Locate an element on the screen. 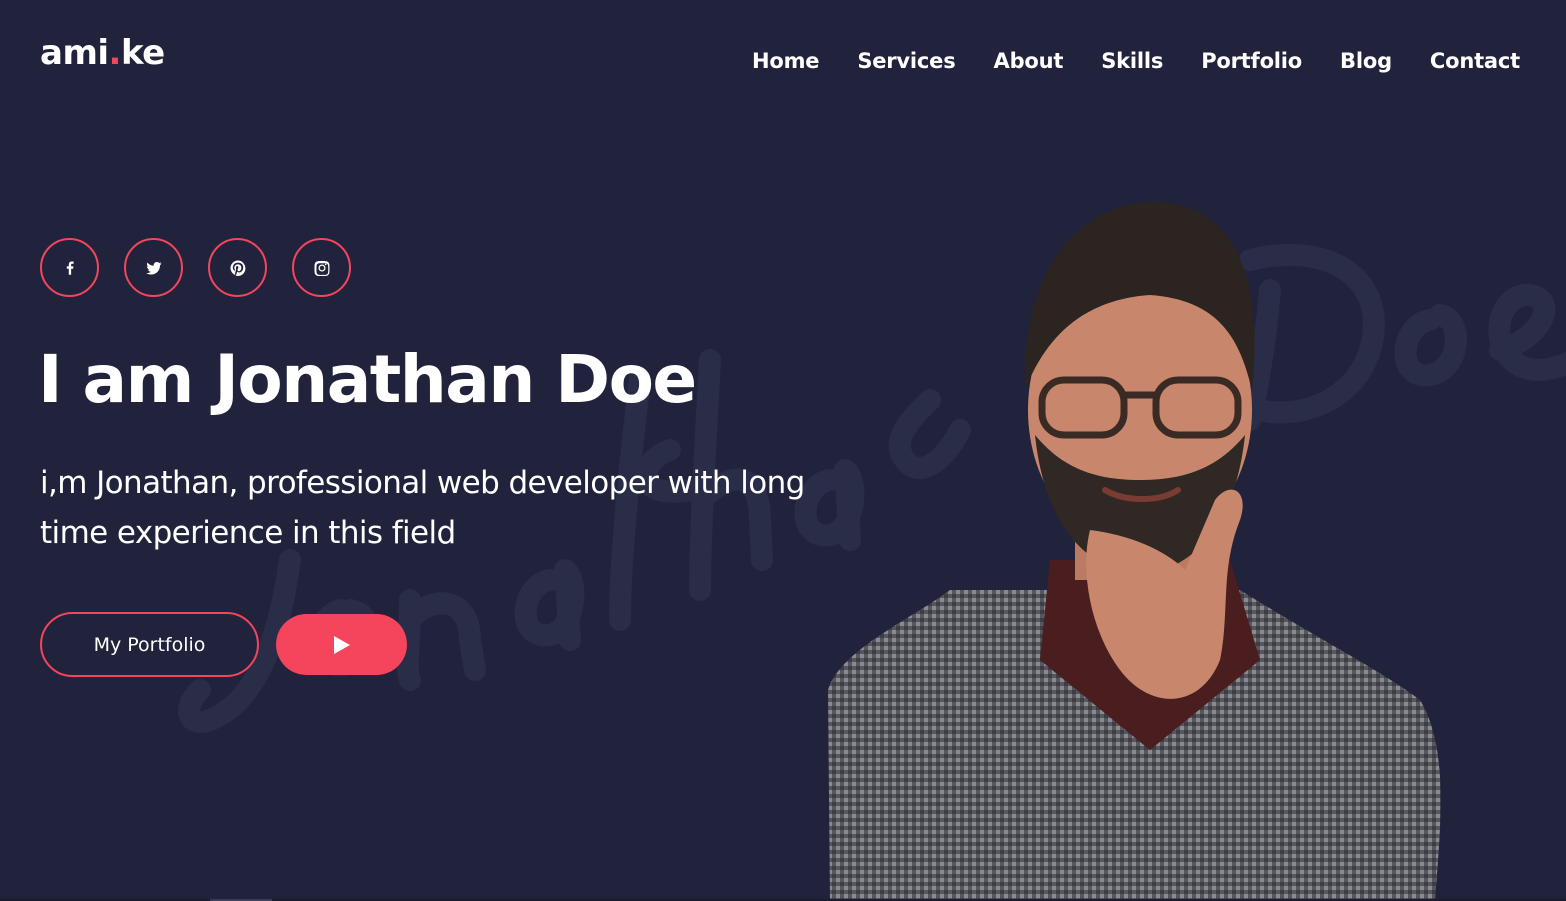 This screenshot has width=1566, height=901. nav-skills: Skills is located at coordinates (1132, 61).